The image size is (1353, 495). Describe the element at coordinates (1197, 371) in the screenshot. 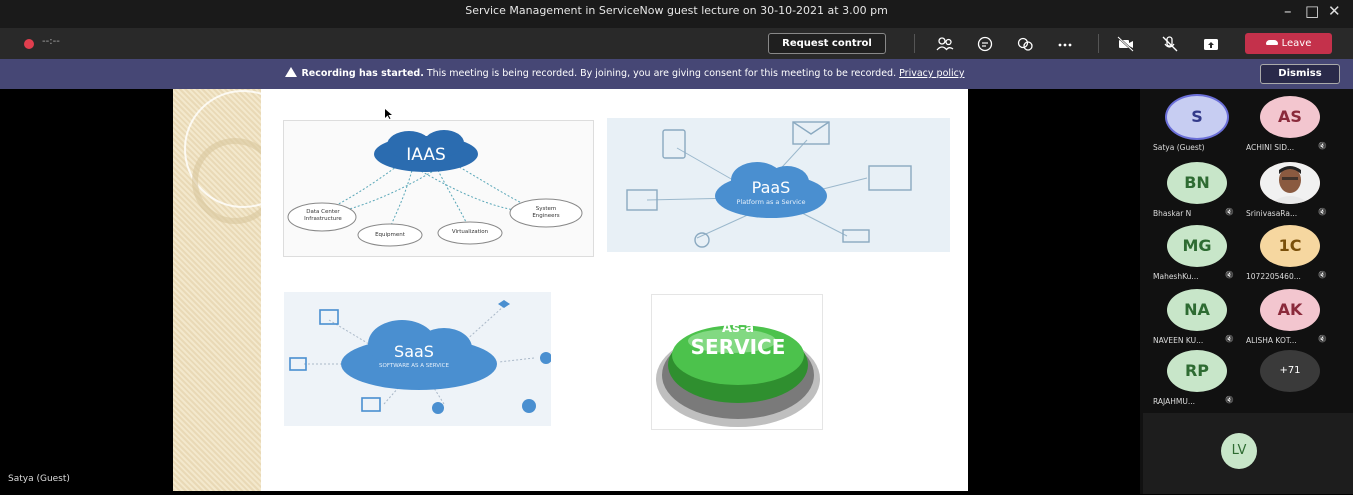

I see `participant-avatar: RP` at that location.